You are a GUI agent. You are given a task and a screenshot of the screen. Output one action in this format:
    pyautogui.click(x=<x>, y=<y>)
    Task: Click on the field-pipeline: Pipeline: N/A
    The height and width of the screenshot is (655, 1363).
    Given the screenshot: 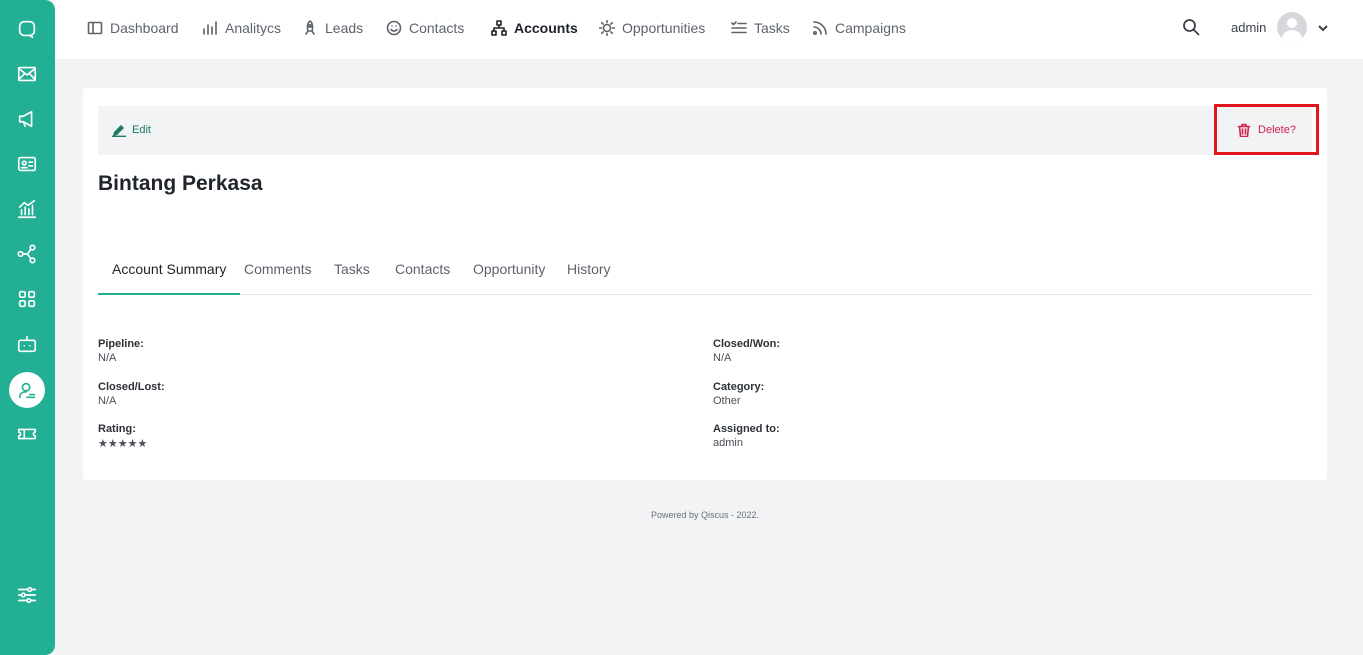 What is the action you would take?
    pyautogui.click(x=121, y=351)
    